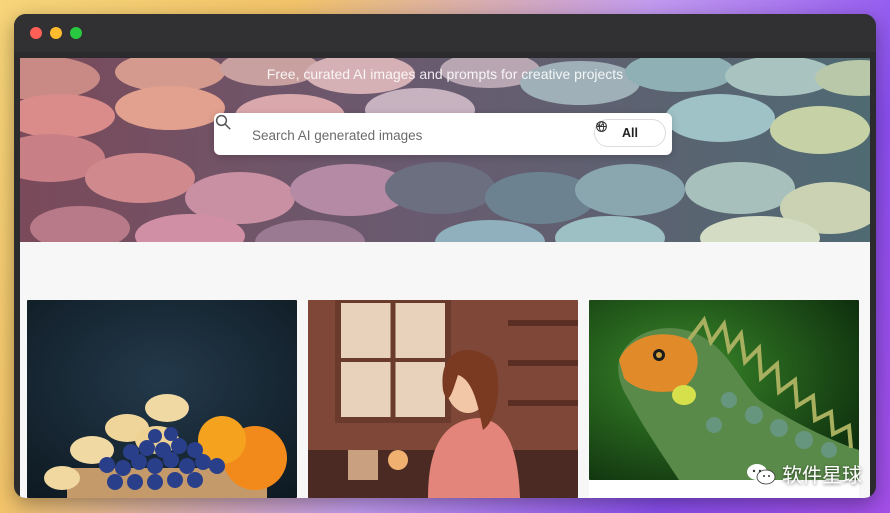  Describe the element at coordinates (417, 135) in the screenshot. I see `search-input` at that location.